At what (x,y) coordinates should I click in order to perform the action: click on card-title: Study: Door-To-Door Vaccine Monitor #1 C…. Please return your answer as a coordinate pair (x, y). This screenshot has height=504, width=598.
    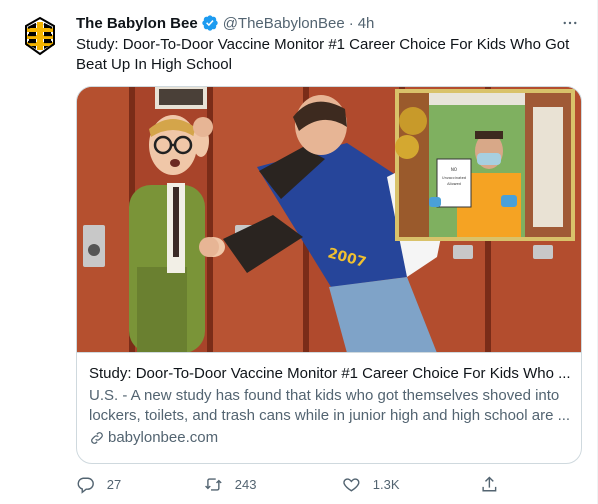
    Looking at the image, I should click on (330, 374).